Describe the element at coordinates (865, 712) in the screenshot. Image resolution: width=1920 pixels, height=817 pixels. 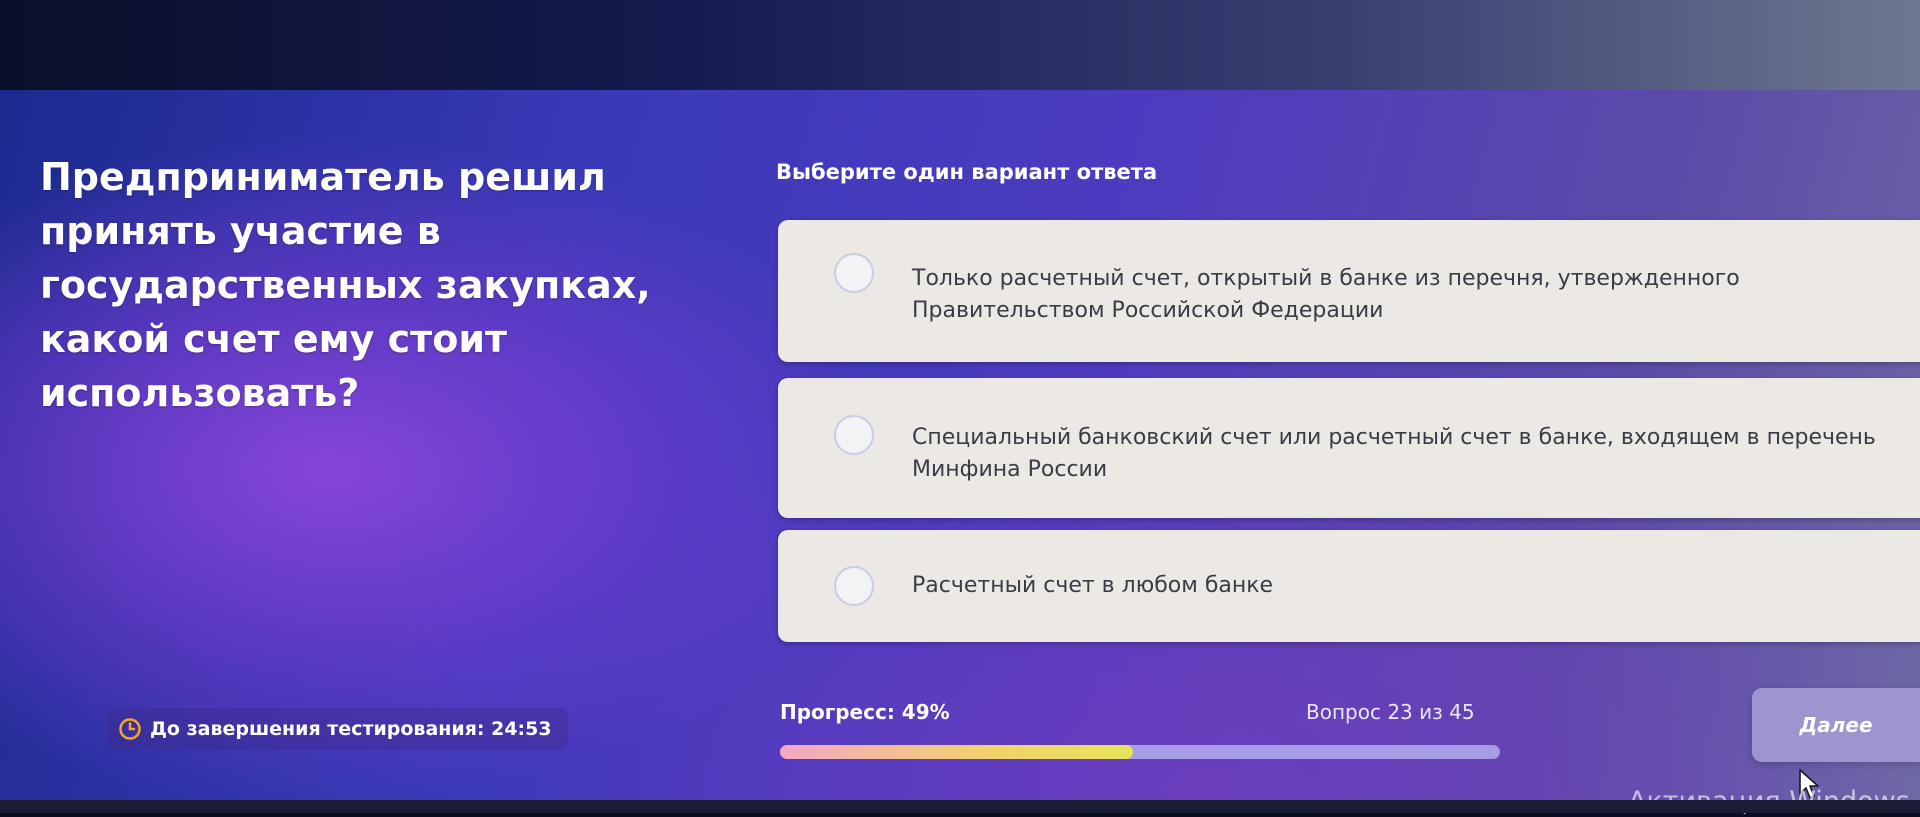
I see `progress-label: Прогресс: 49%` at that location.